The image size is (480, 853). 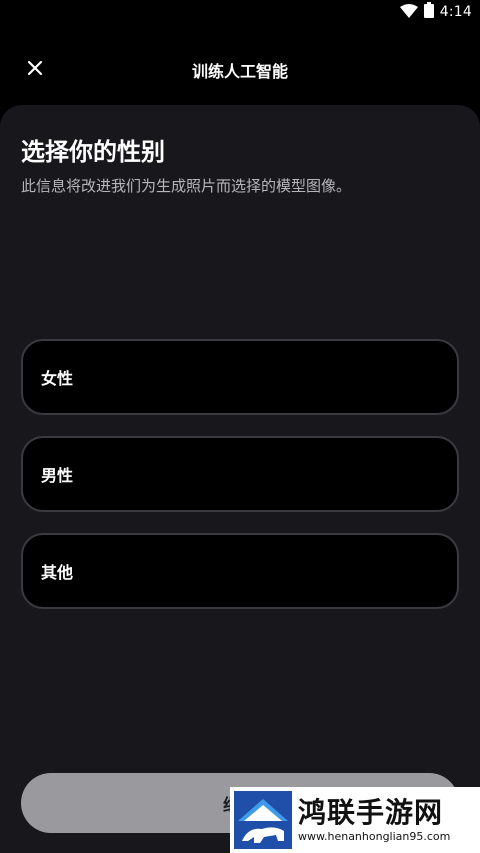 I want to click on status-bar: 4:14, so click(x=240, y=12).